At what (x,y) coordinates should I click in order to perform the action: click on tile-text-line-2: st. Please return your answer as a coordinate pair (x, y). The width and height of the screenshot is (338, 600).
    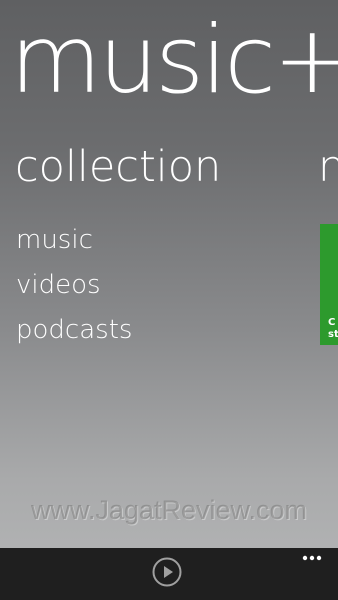
    Looking at the image, I should click on (333, 334).